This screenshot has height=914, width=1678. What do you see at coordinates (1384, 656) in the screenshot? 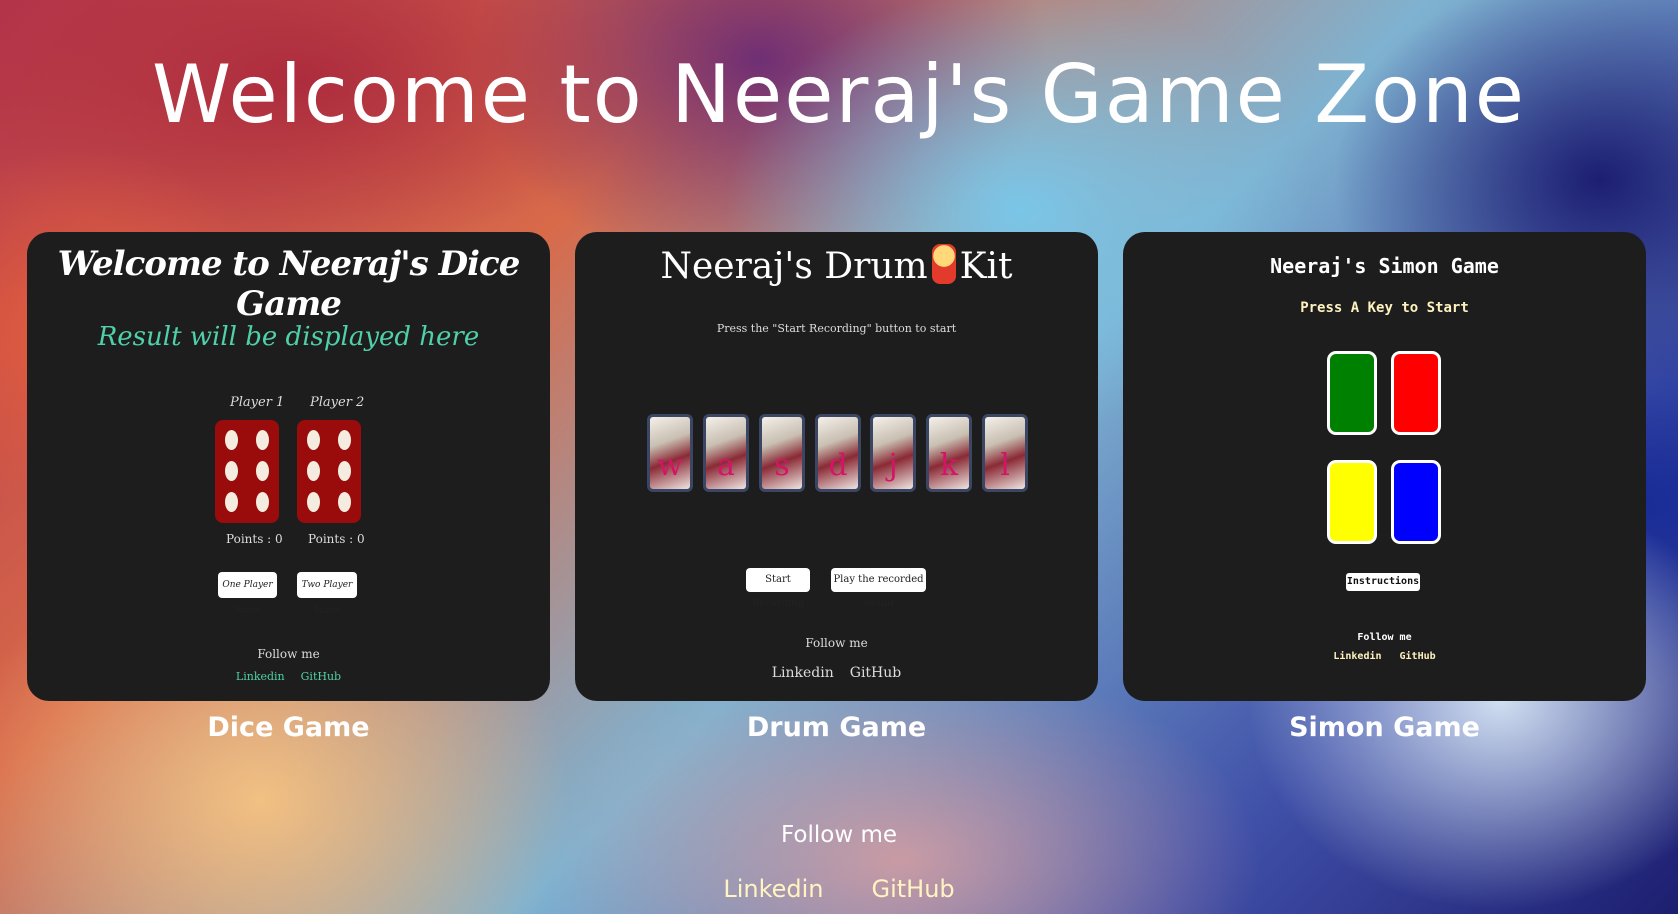
I see `simon-social-links: Linkedin GitHub` at bounding box center [1384, 656].